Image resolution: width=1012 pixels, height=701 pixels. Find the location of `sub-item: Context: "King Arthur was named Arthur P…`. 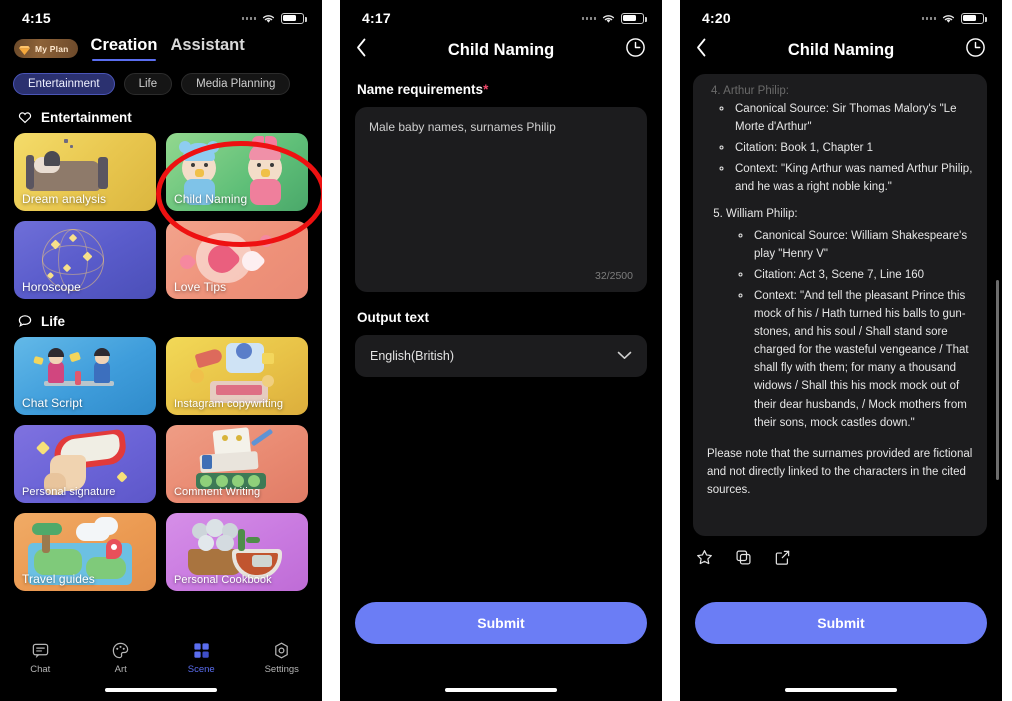

sub-item: Context: "King Arthur was named Arthur P… is located at coordinates (853, 178).